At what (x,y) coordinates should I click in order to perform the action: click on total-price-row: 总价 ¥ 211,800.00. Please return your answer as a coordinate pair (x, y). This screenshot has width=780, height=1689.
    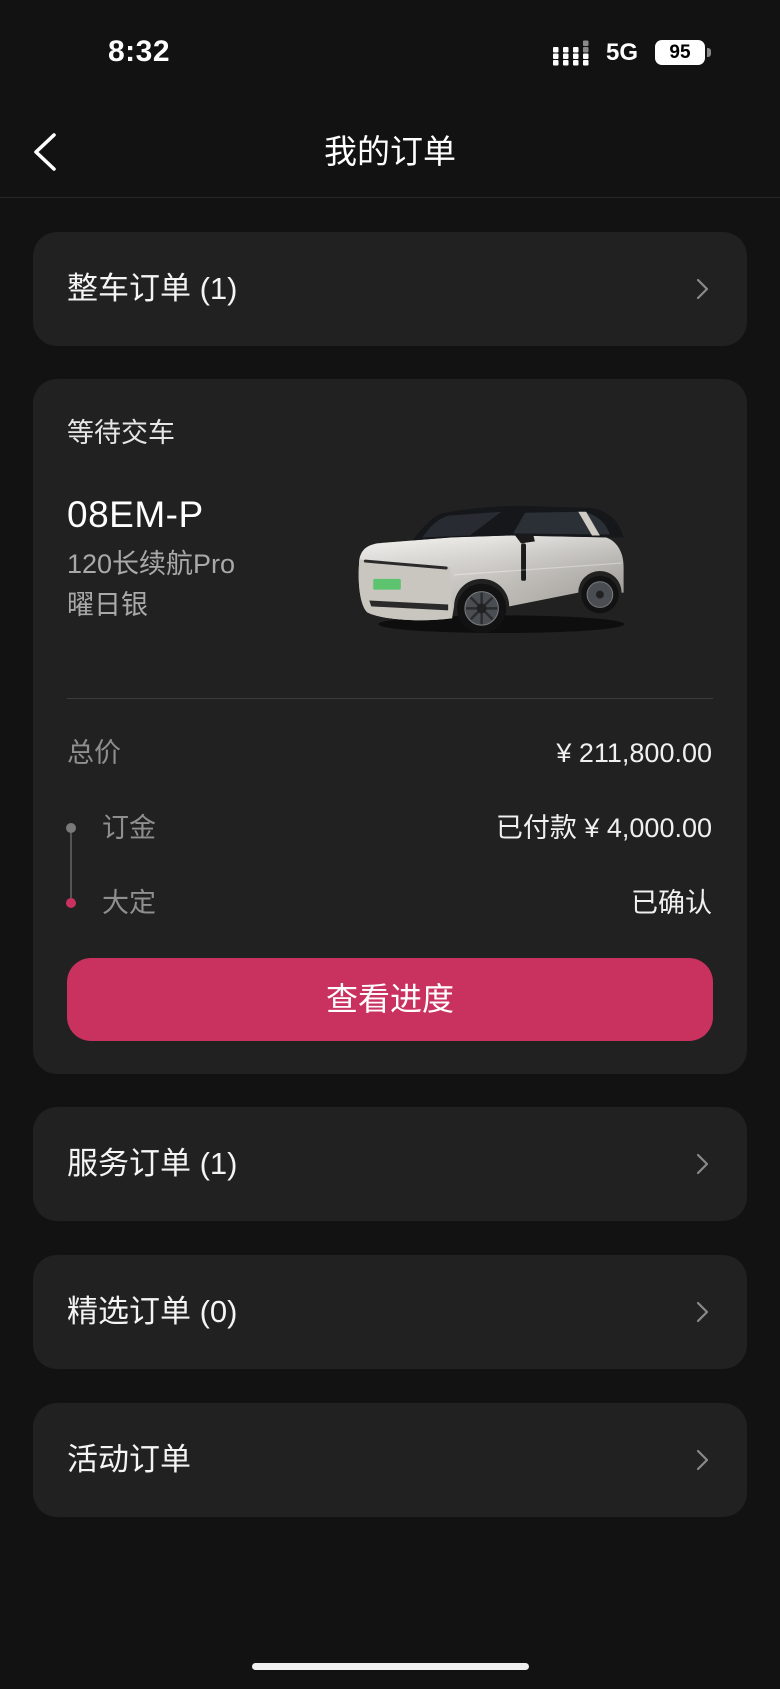
    Looking at the image, I should click on (390, 753).